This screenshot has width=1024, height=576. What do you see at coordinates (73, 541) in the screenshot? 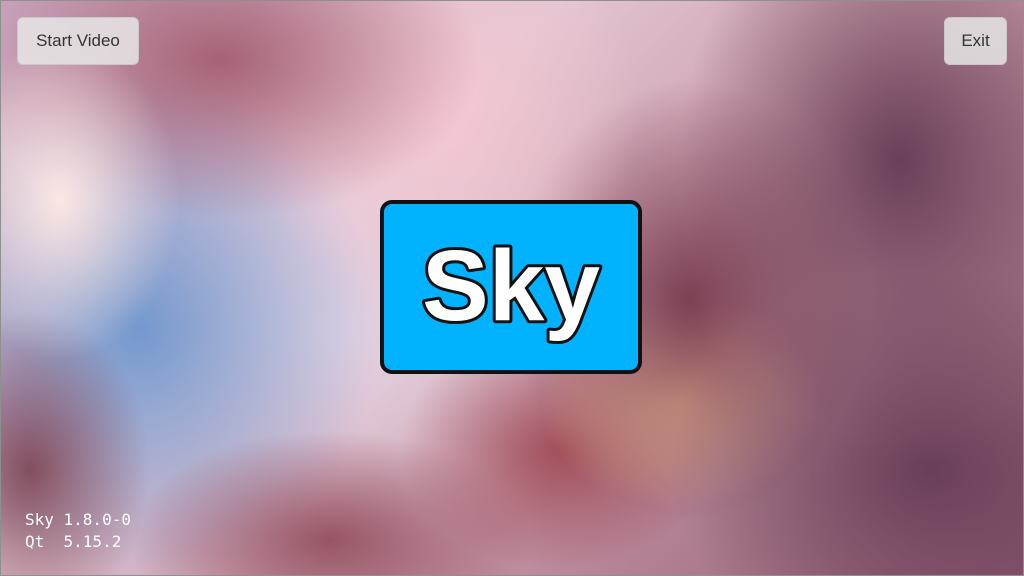
I see `qt-version-text: Qt 5.15.2` at bounding box center [73, 541].